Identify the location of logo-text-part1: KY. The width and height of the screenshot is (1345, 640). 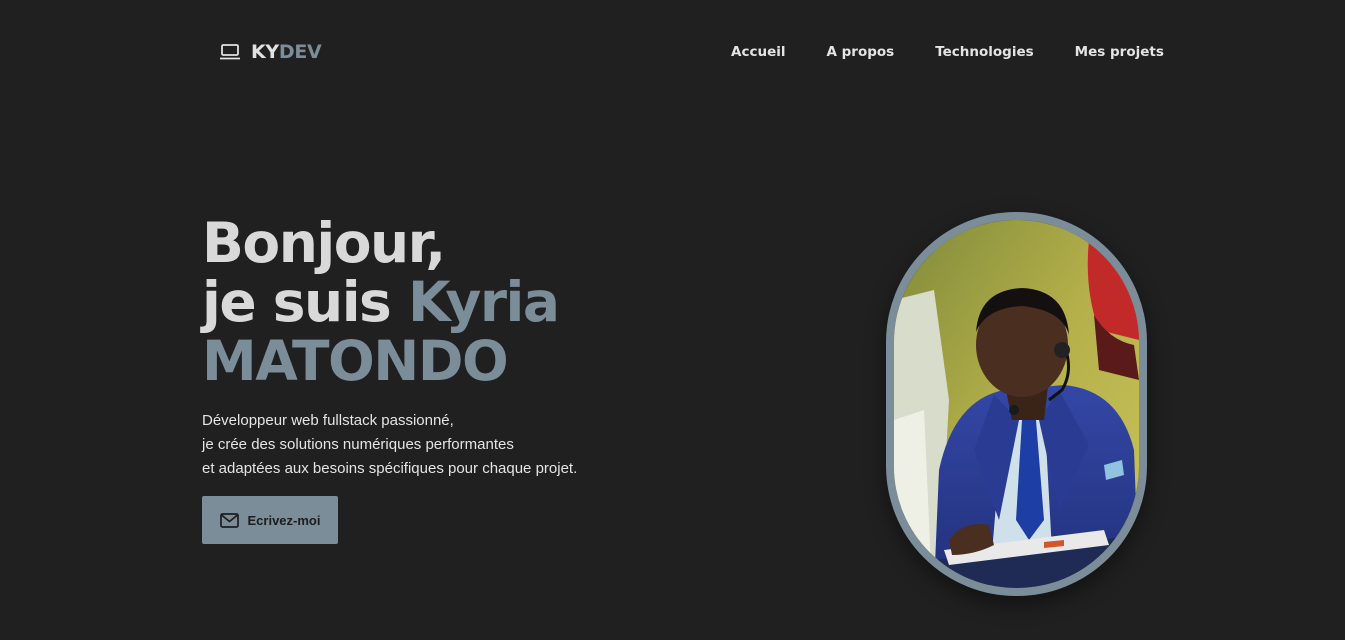
(265, 52).